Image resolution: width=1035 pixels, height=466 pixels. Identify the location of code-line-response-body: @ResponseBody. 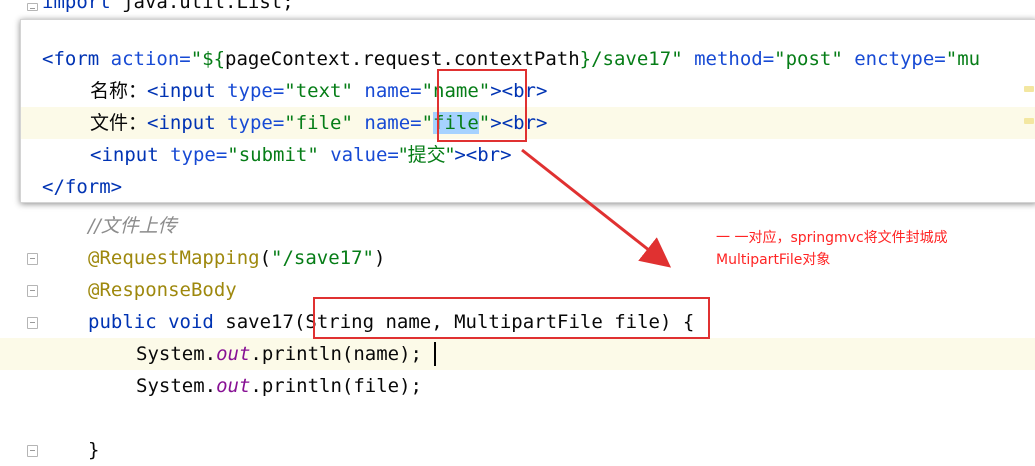
(162, 290).